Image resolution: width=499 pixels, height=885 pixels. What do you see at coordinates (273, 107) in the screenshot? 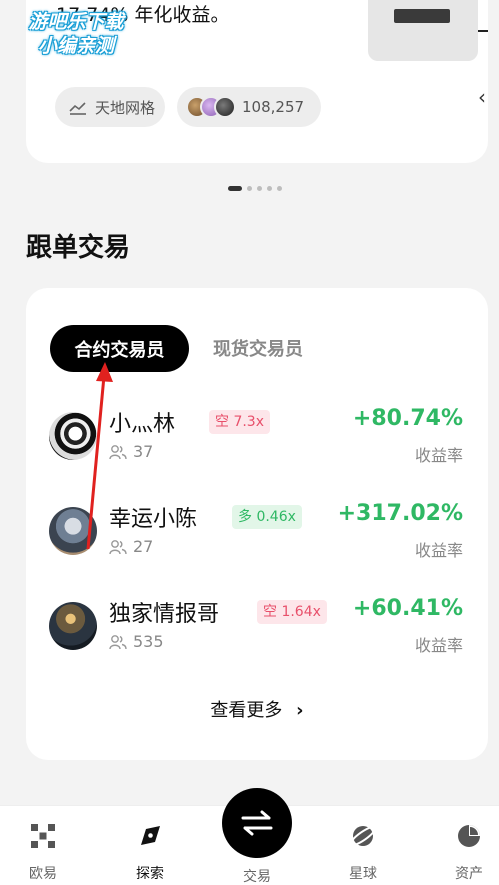
I see `followers-count: 108,257` at bounding box center [273, 107].